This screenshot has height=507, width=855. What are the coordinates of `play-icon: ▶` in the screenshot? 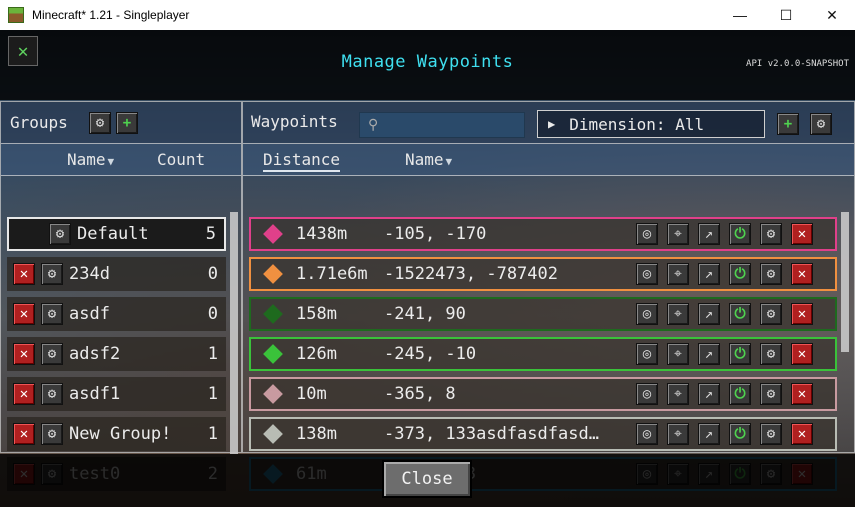 It's located at (552, 124).